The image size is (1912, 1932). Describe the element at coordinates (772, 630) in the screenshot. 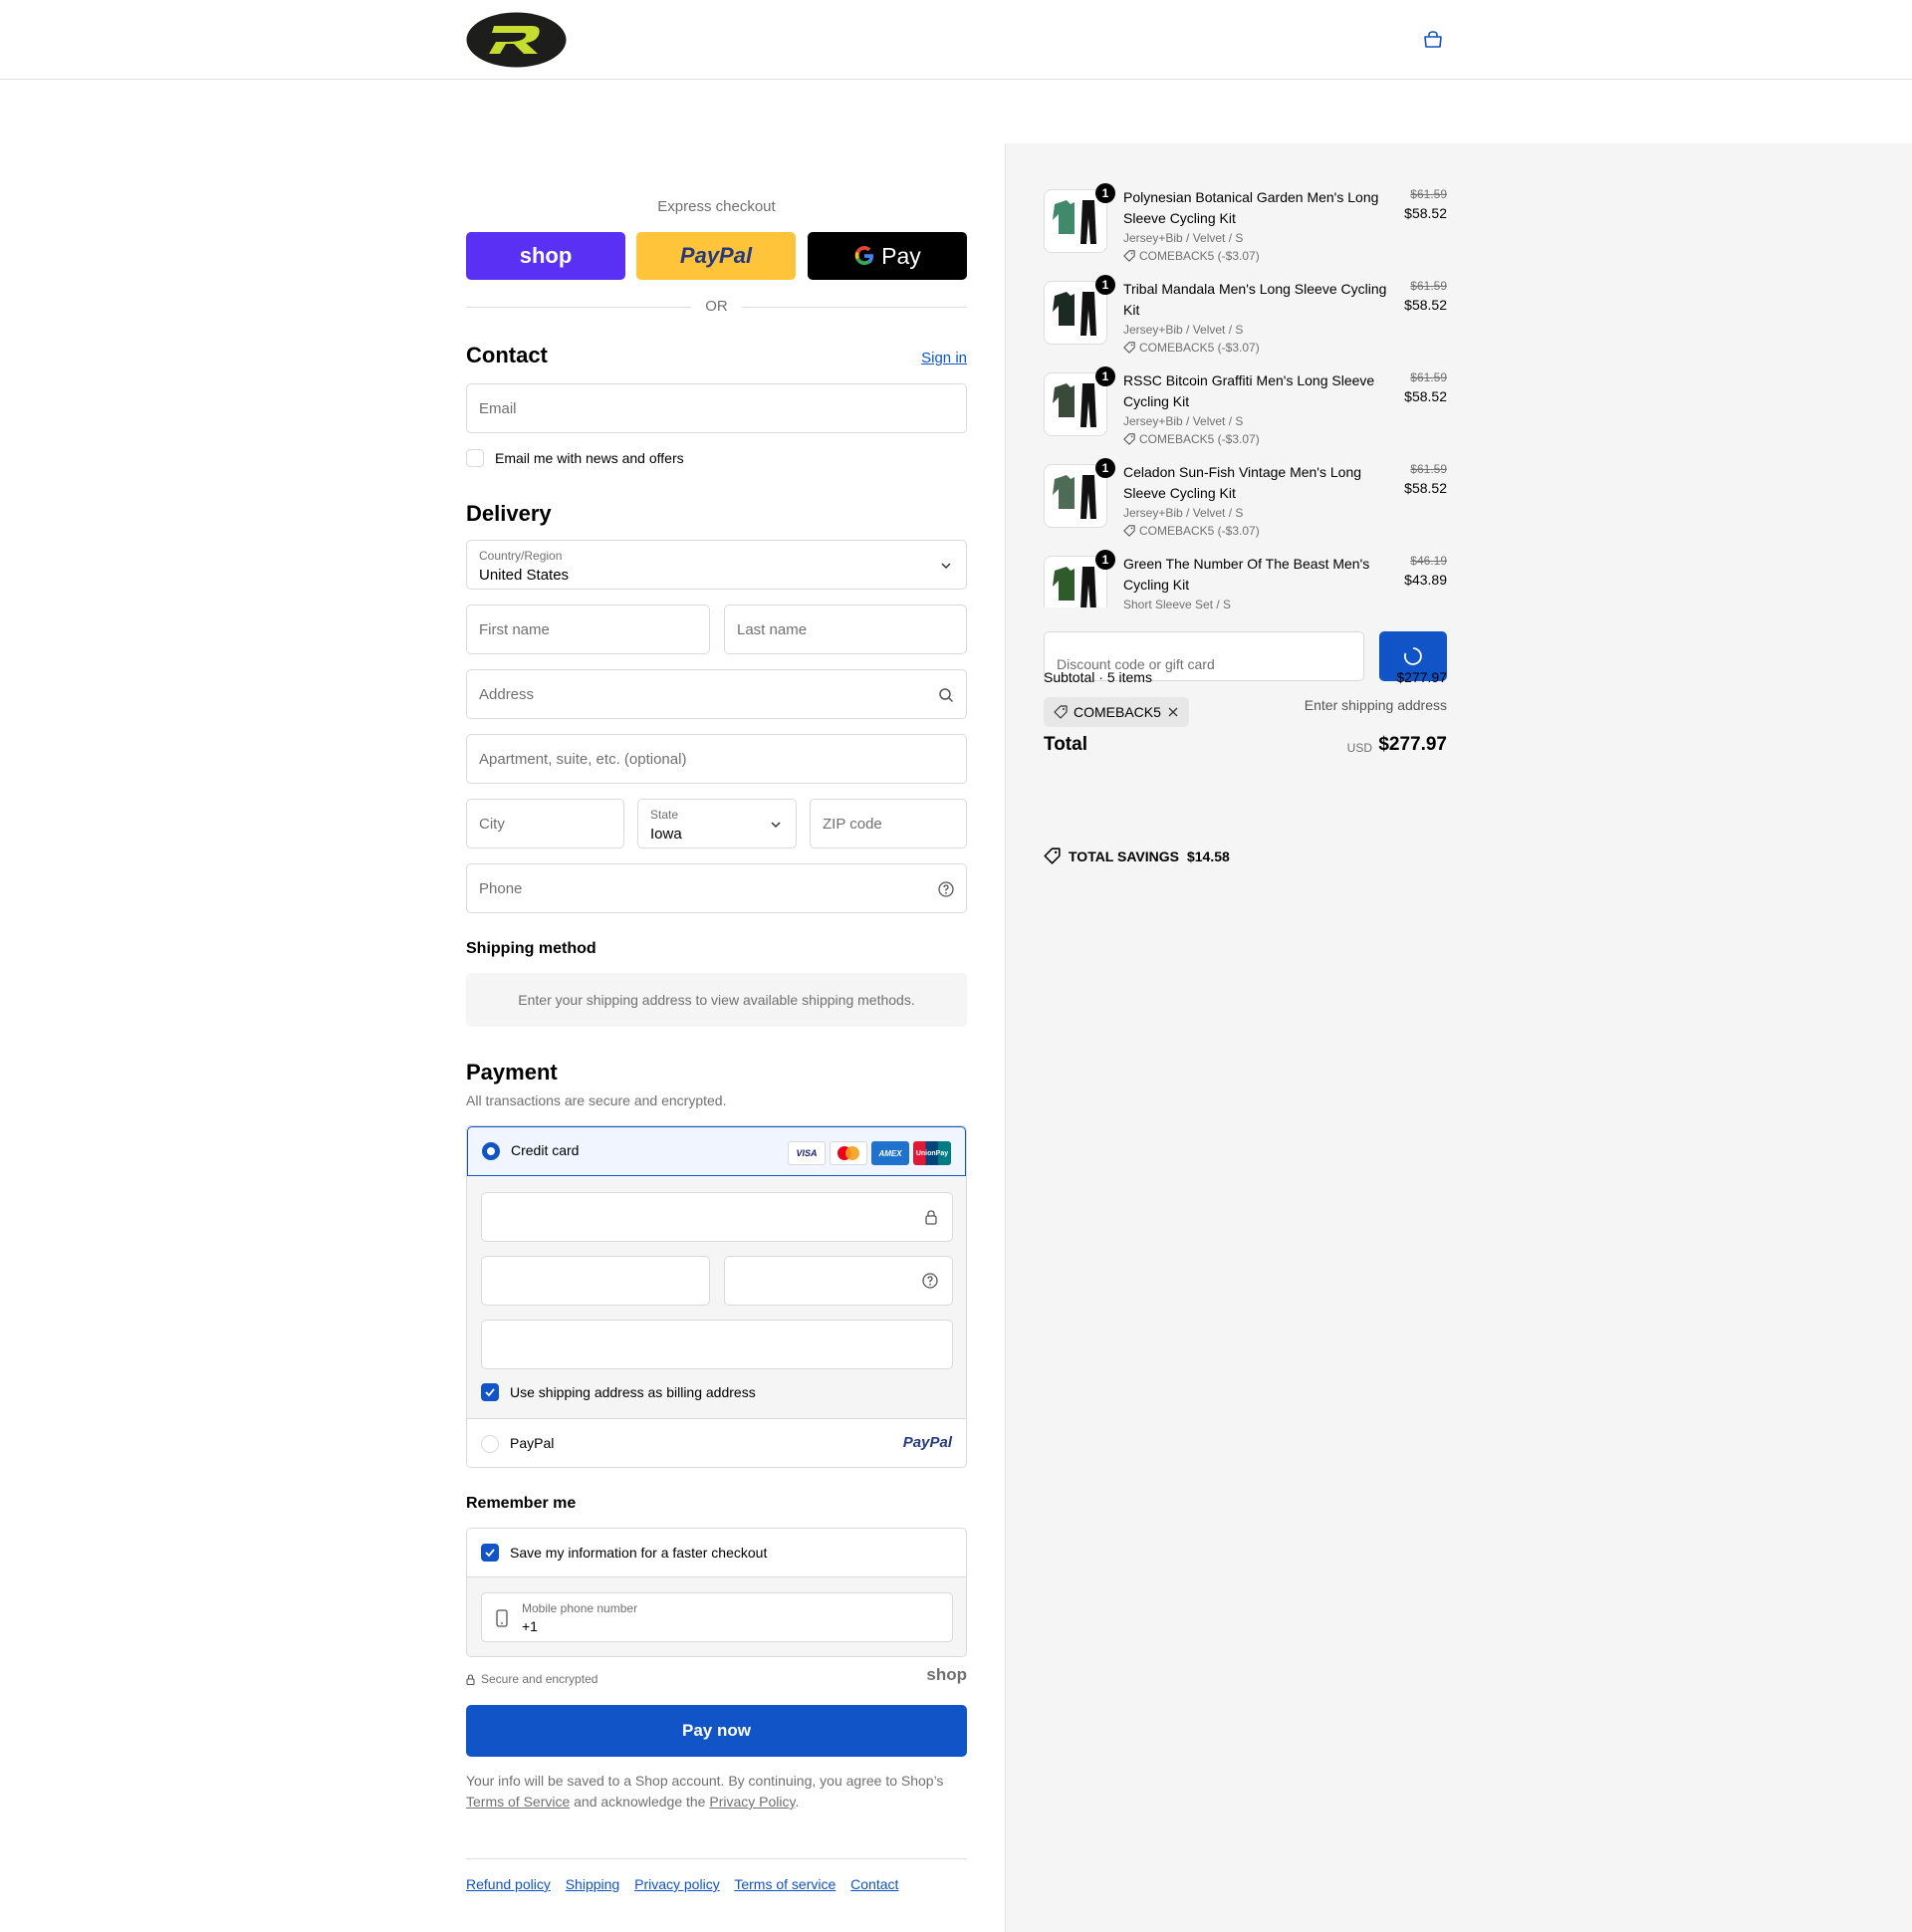

I see `last-name-placeholder: Last name` at that location.